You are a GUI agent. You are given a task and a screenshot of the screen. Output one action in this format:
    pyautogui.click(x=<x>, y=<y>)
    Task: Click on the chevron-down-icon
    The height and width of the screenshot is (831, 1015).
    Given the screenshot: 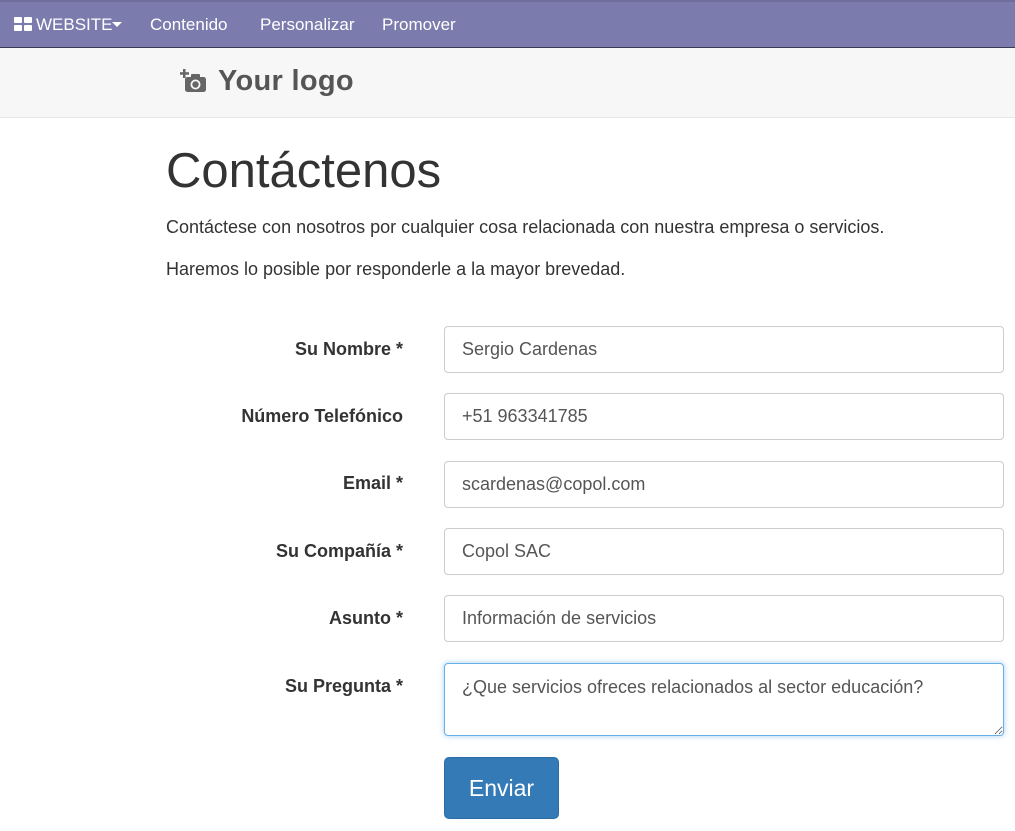 What is the action you would take?
    pyautogui.click(x=117, y=24)
    